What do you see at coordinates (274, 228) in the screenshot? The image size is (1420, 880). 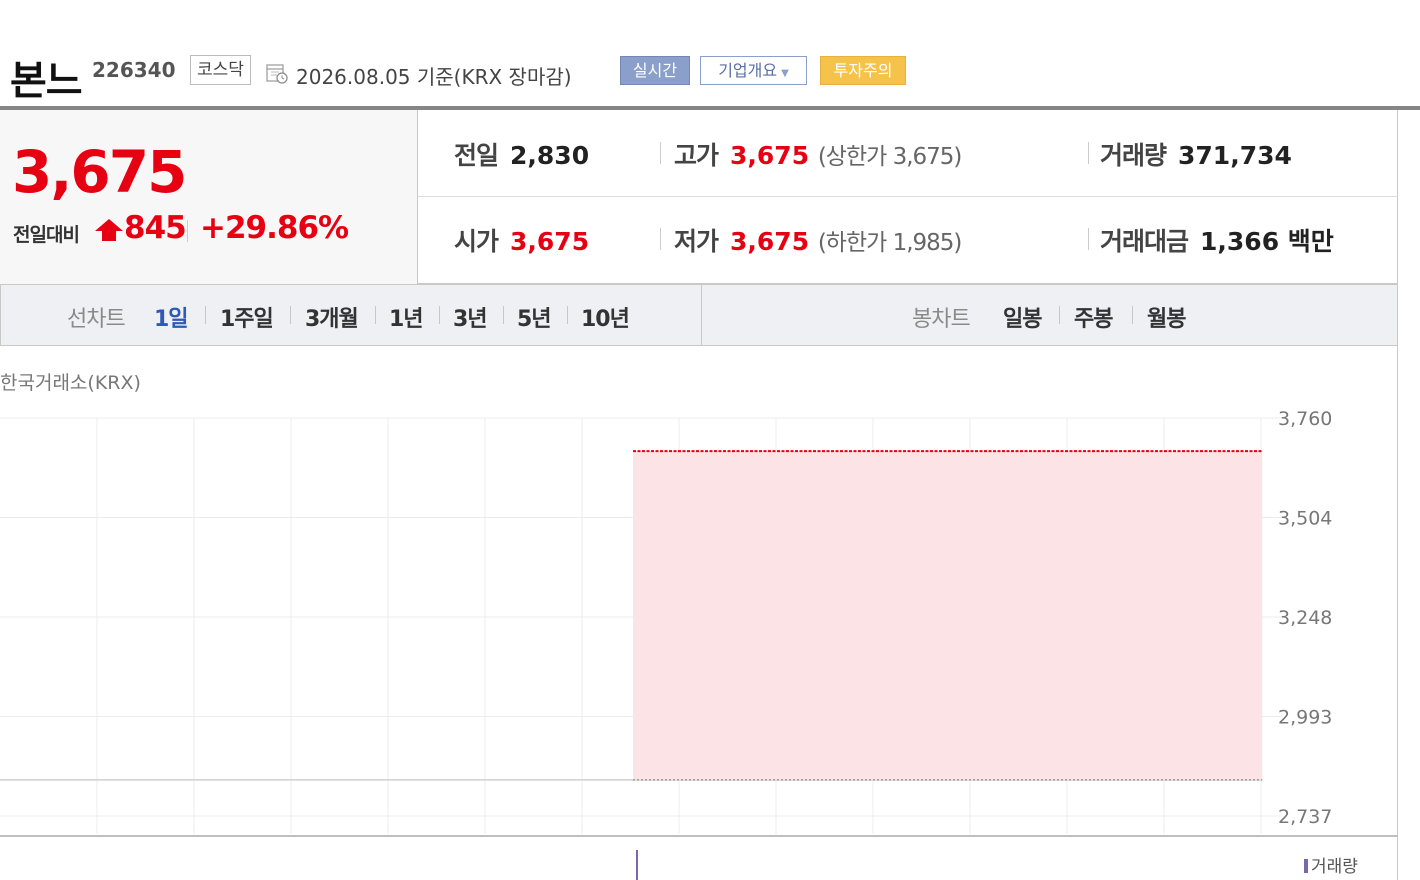 I see `change-percent: +29.86%` at bounding box center [274, 228].